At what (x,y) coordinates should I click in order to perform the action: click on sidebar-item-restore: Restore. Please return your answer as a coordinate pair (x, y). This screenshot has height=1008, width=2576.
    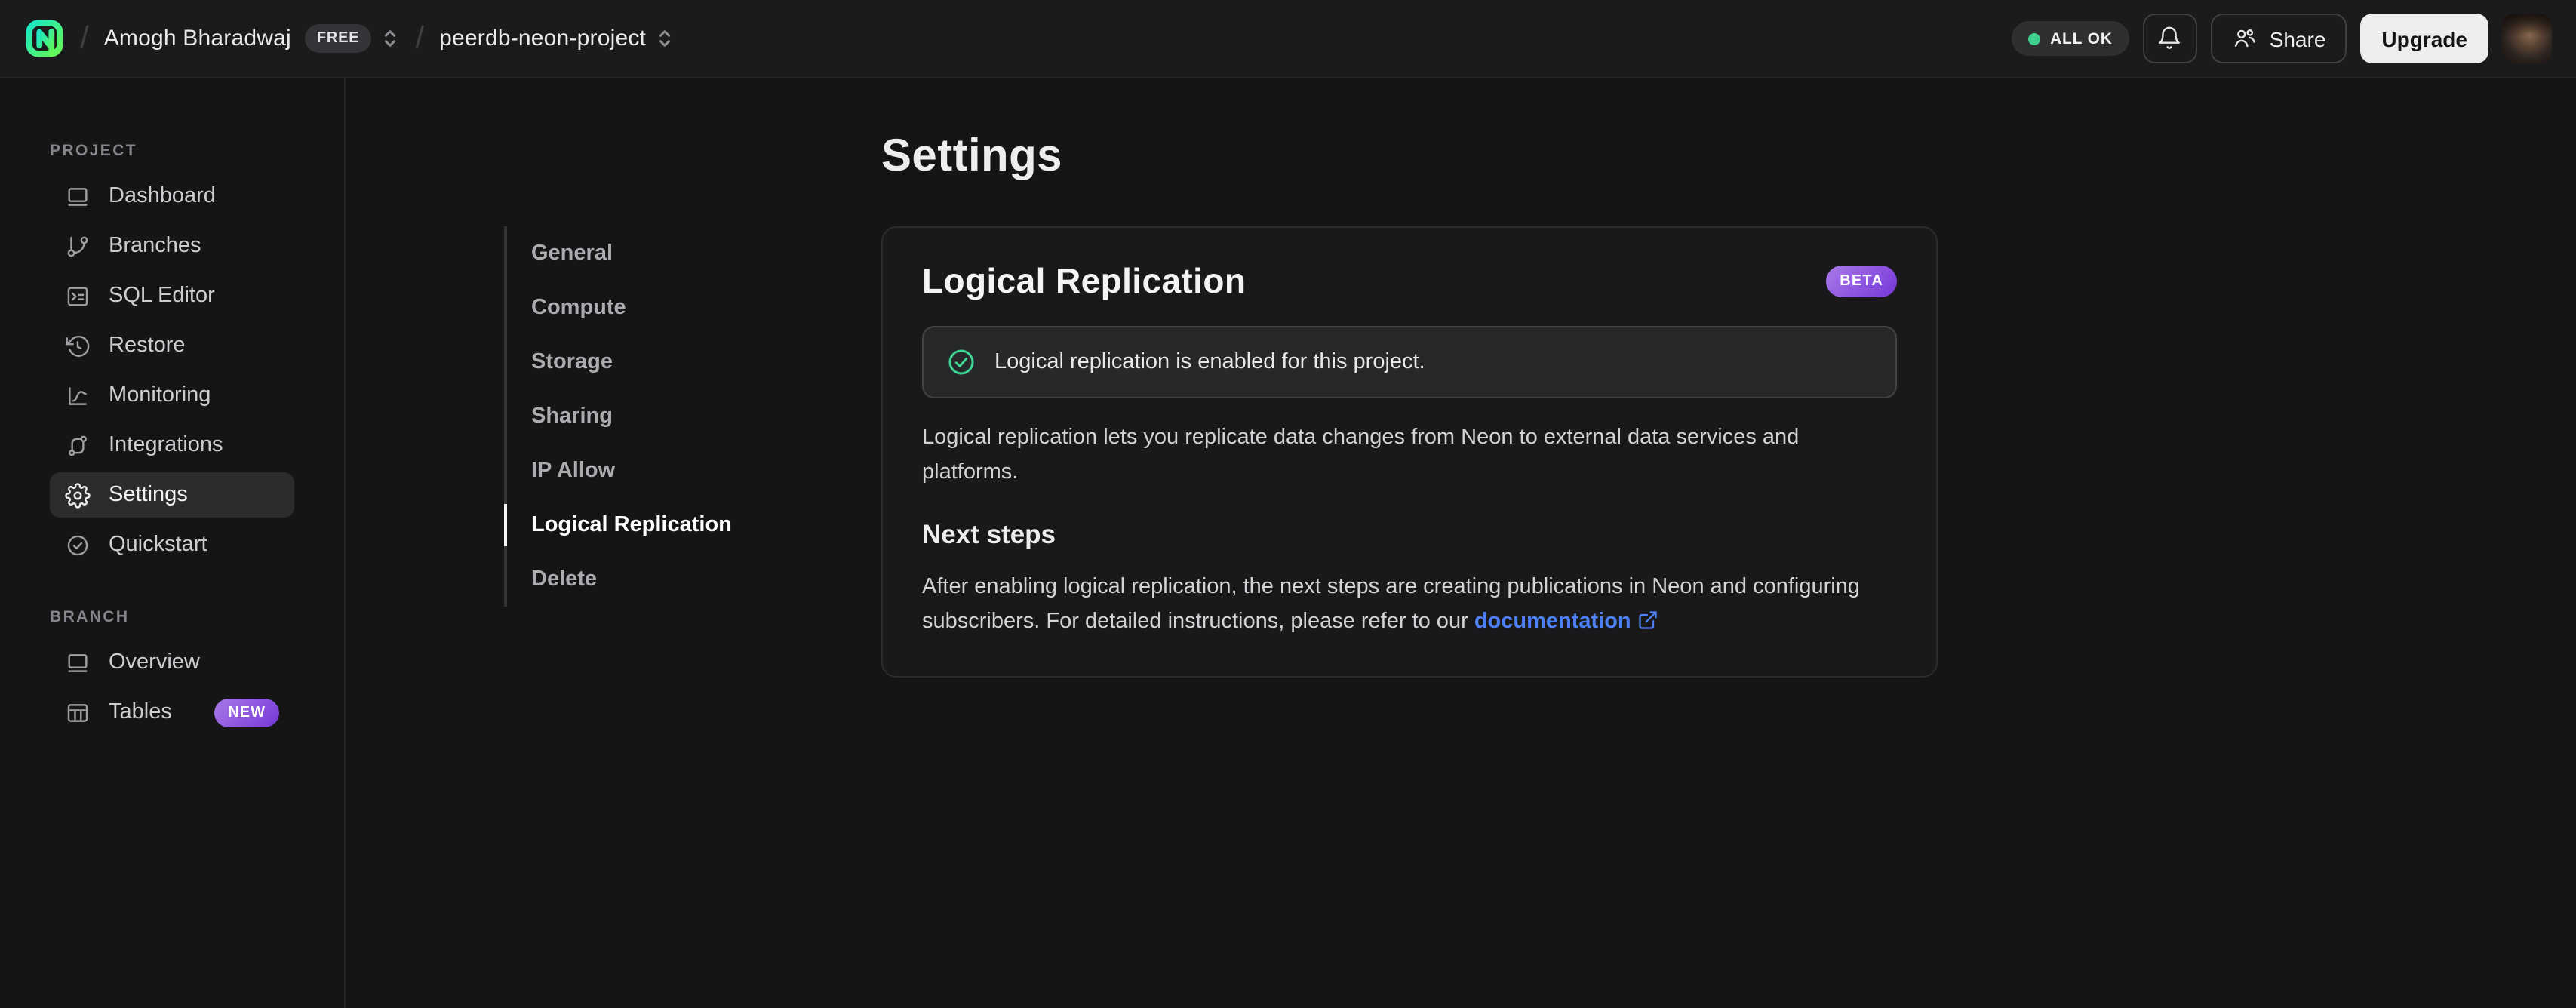
    Looking at the image, I should click on (172, 345).